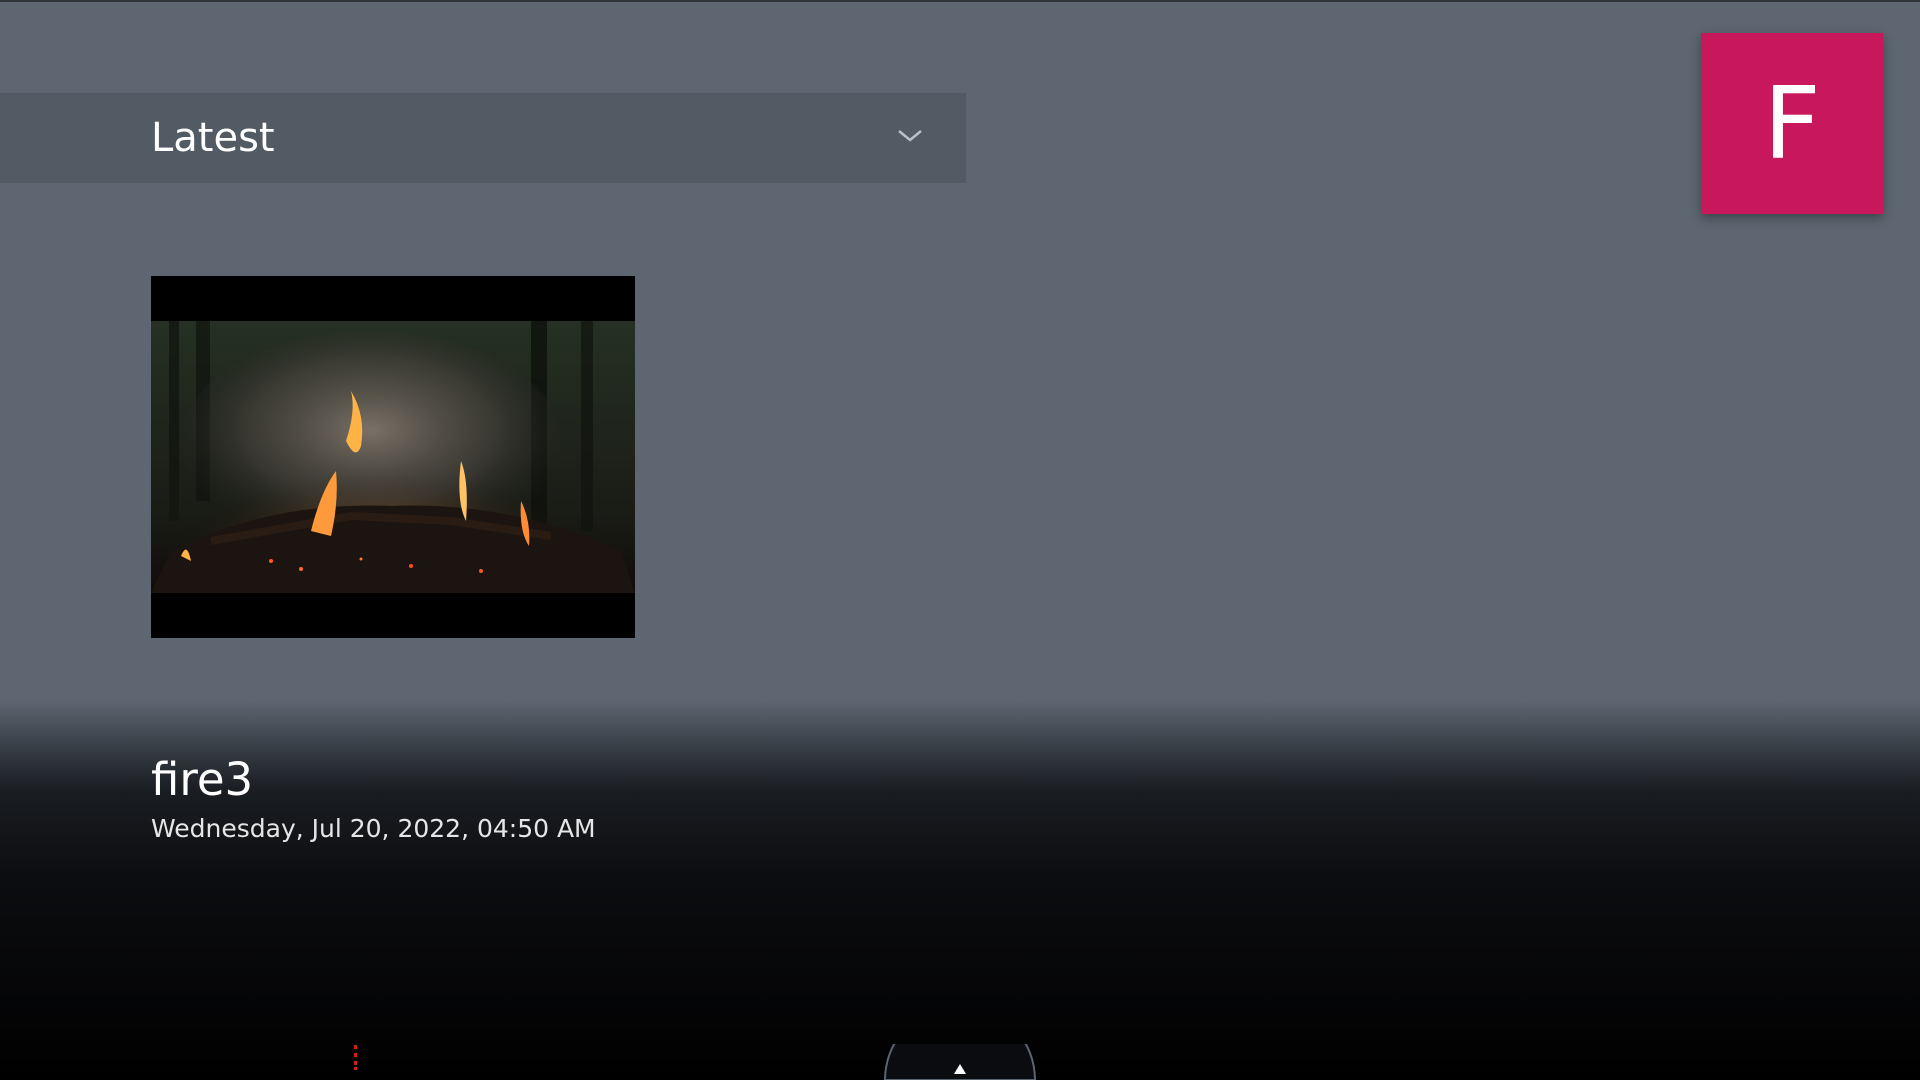 Image resolution: width=1920 pixels, height=1080 pixels. Describe the element at coordinates (960, 1062) in the screenshot. I see `expand-up-button` at that location.